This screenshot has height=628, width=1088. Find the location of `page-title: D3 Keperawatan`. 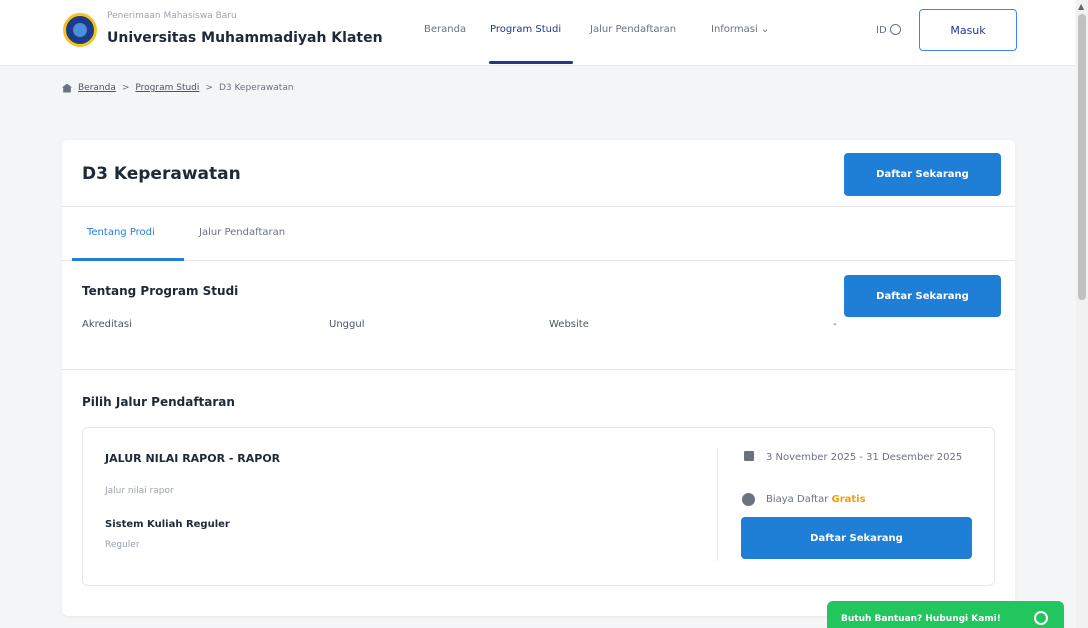

page-title: D3 Keperawatan is located at coordinates (161, 174).